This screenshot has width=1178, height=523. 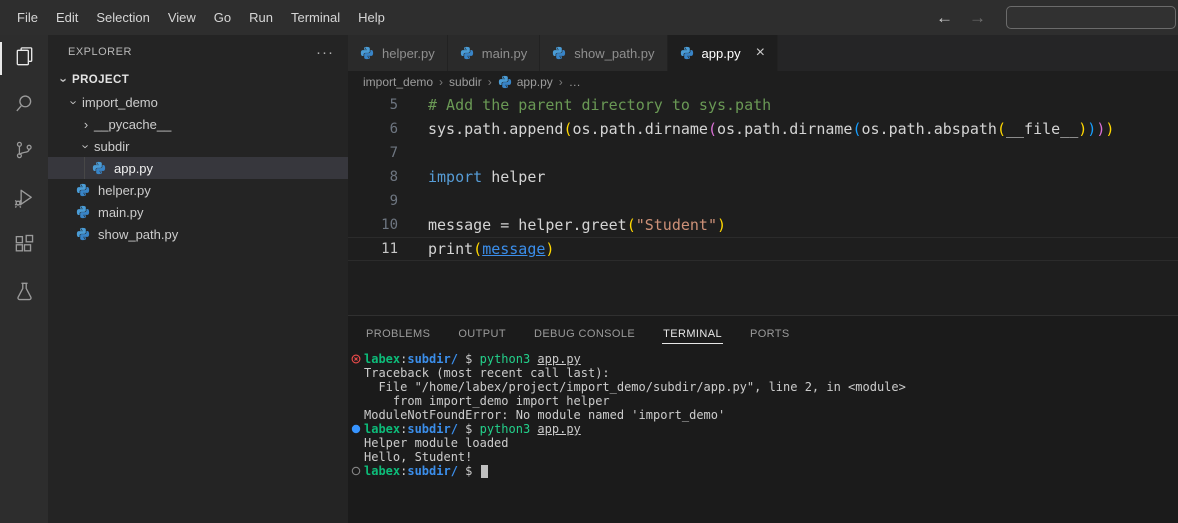 I want to click on panel-tab-bar: PROBLEMS OUTPUT DEBUG CONSOLE TERMINAL PORTS, so click(x=763, y=333).